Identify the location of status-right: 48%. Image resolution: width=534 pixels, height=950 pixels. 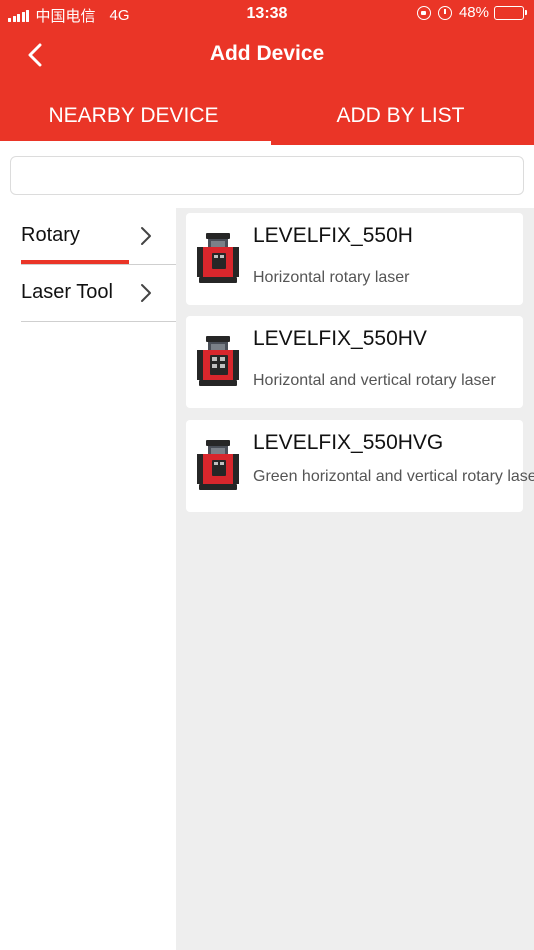
(471, 12).